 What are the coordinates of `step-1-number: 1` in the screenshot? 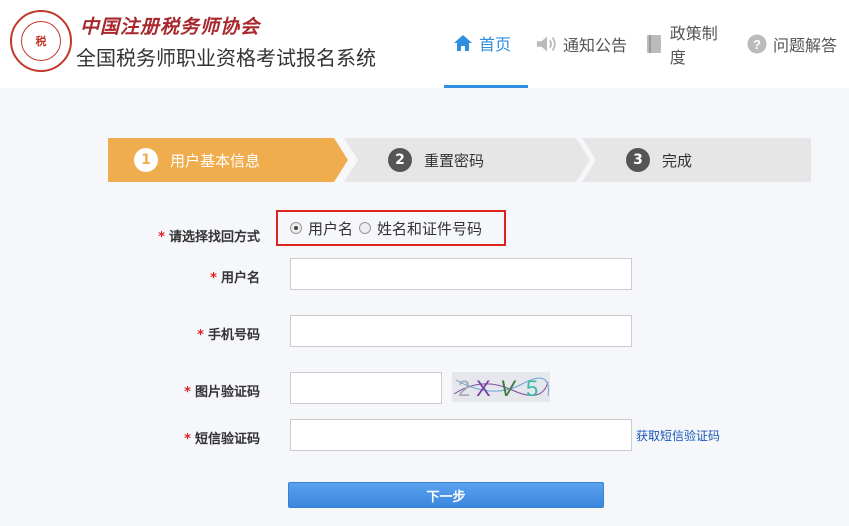 It's located at (146, 160).